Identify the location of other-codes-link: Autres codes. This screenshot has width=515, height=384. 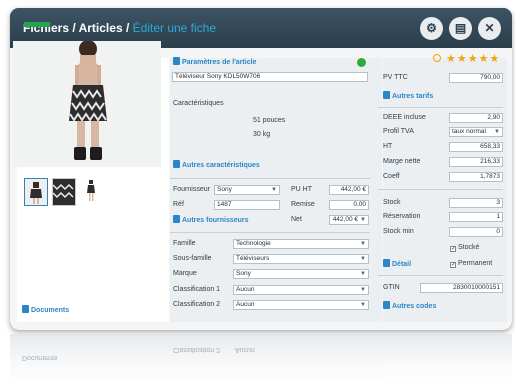
(409, 305).